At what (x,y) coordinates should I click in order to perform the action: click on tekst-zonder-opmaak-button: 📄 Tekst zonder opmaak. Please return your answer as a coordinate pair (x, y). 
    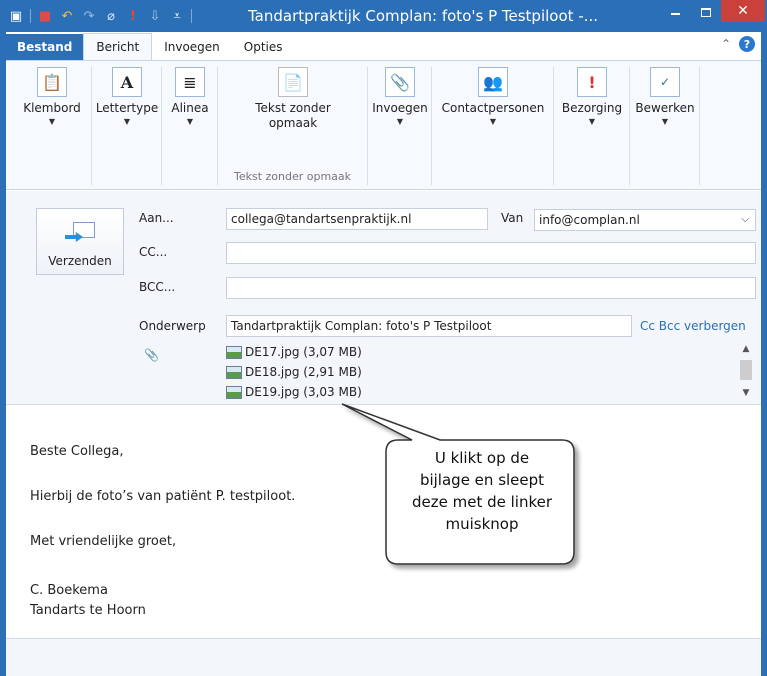
    Looking at the image, I should click on (293, 99).